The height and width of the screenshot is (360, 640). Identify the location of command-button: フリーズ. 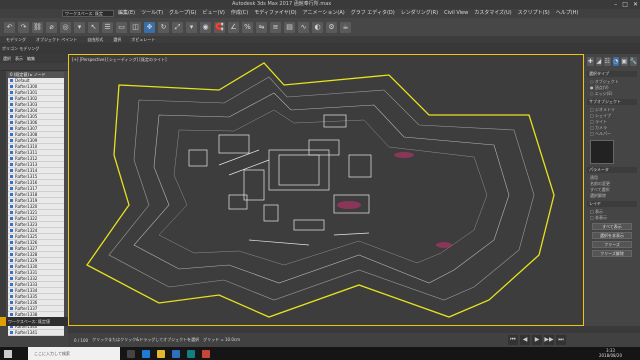
(612, 244).